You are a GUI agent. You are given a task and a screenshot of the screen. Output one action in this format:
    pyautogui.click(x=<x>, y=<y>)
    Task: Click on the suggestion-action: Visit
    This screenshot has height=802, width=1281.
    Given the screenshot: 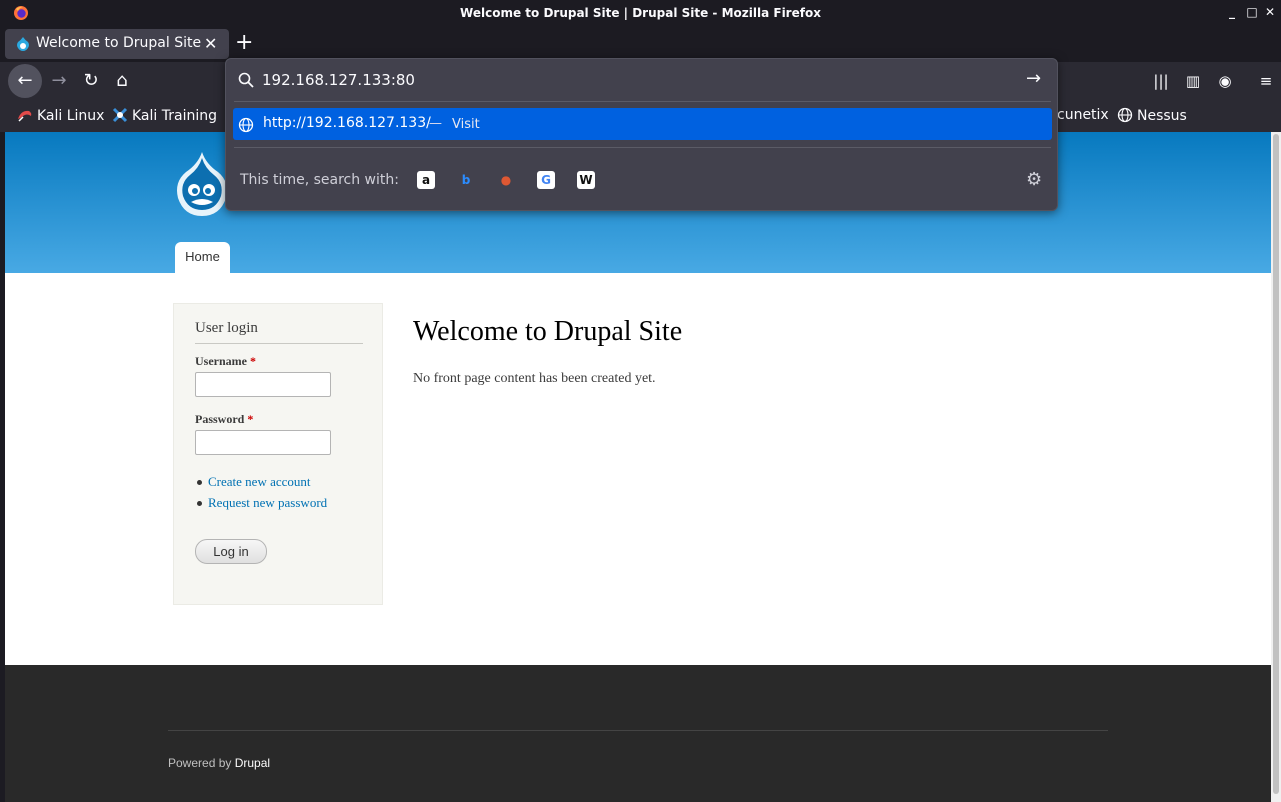 What is the action you would take?
    pyautogui.click(x=466, y=124)
    